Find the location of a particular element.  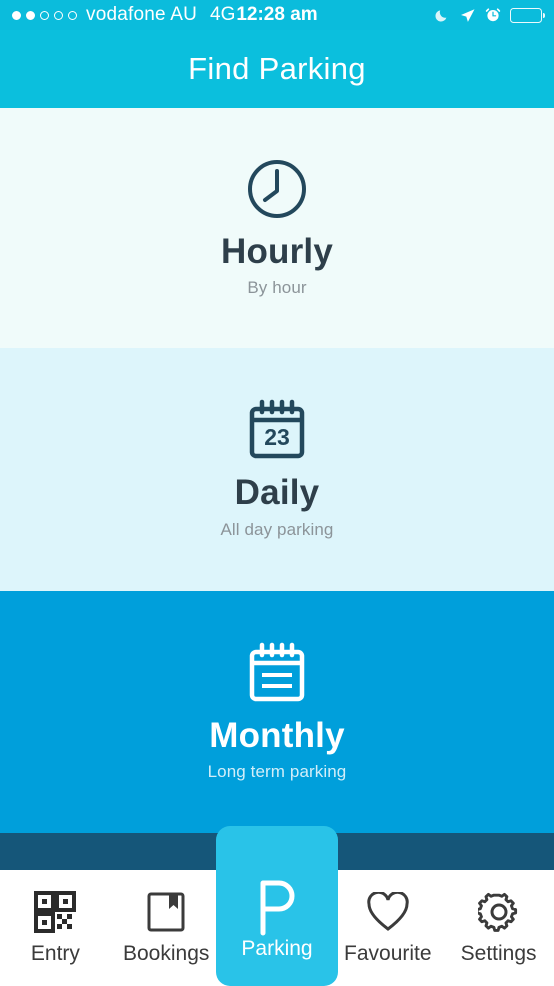

option-subtitle: By hour is located at coordinates (277, 288).